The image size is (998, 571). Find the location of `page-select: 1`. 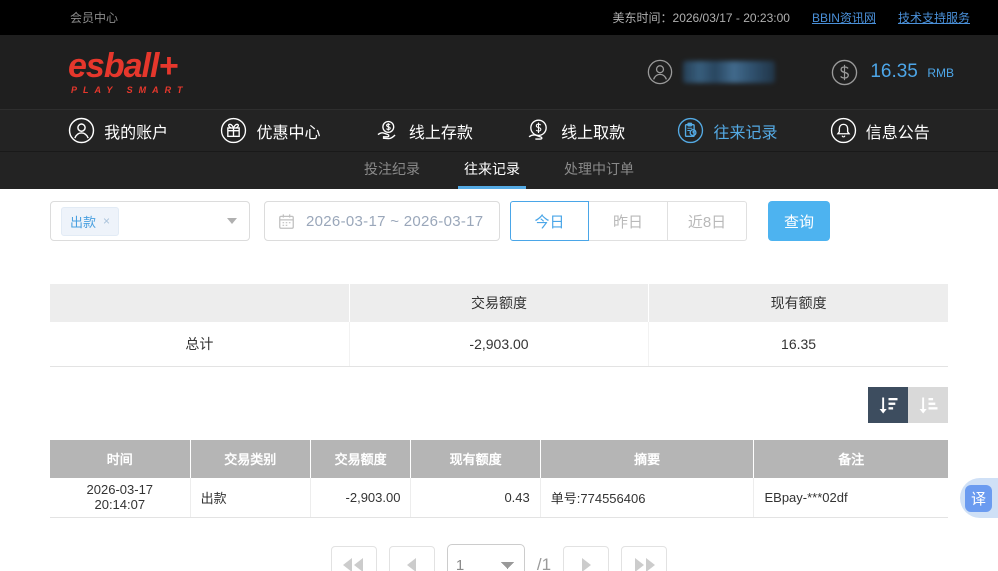

page-select: 1 is located at coordinates (485, 557).